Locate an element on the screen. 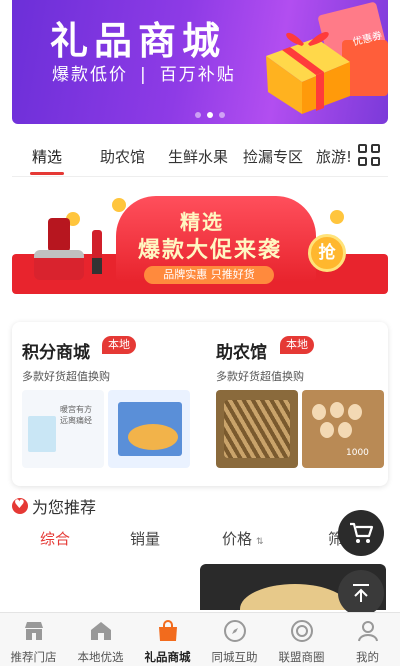 The width and height of the screenshot is (400, 666). nav-item-local: 本地优选 is located at coordinates (100, 639).